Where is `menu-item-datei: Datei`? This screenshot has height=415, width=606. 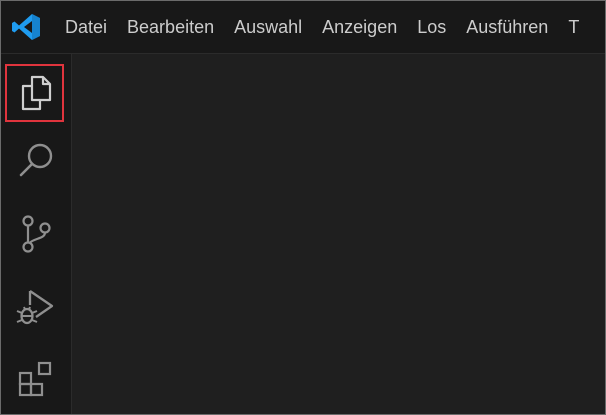 menu-item-datei: Datei is located at coordinates (86, 27).